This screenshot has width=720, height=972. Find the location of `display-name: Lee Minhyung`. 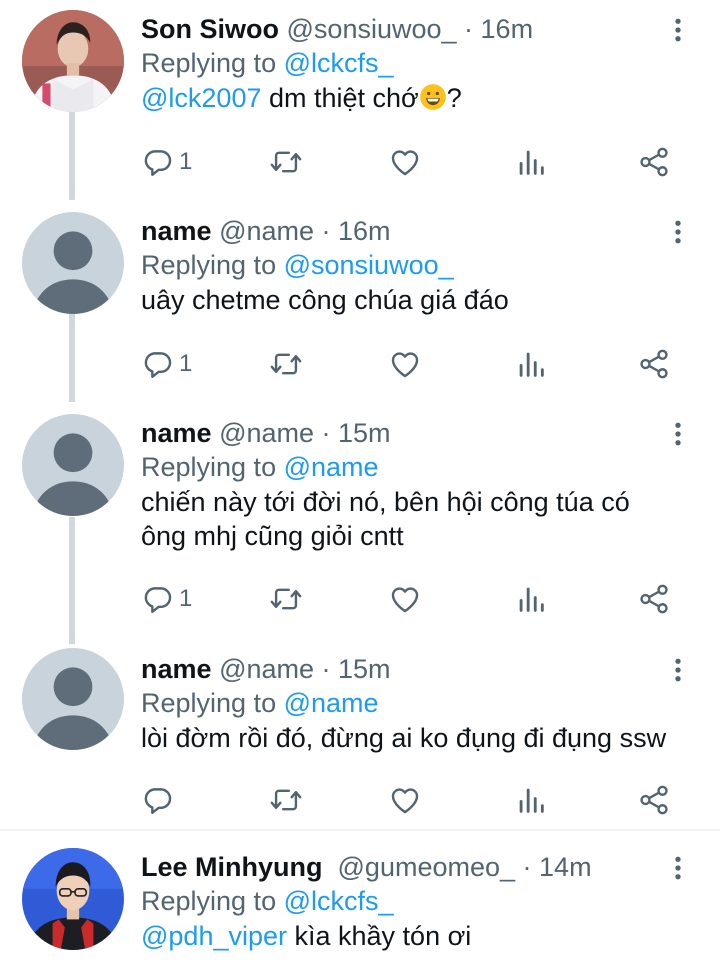

display-name: Lee Minhyung is located at coordinates (232, 867).